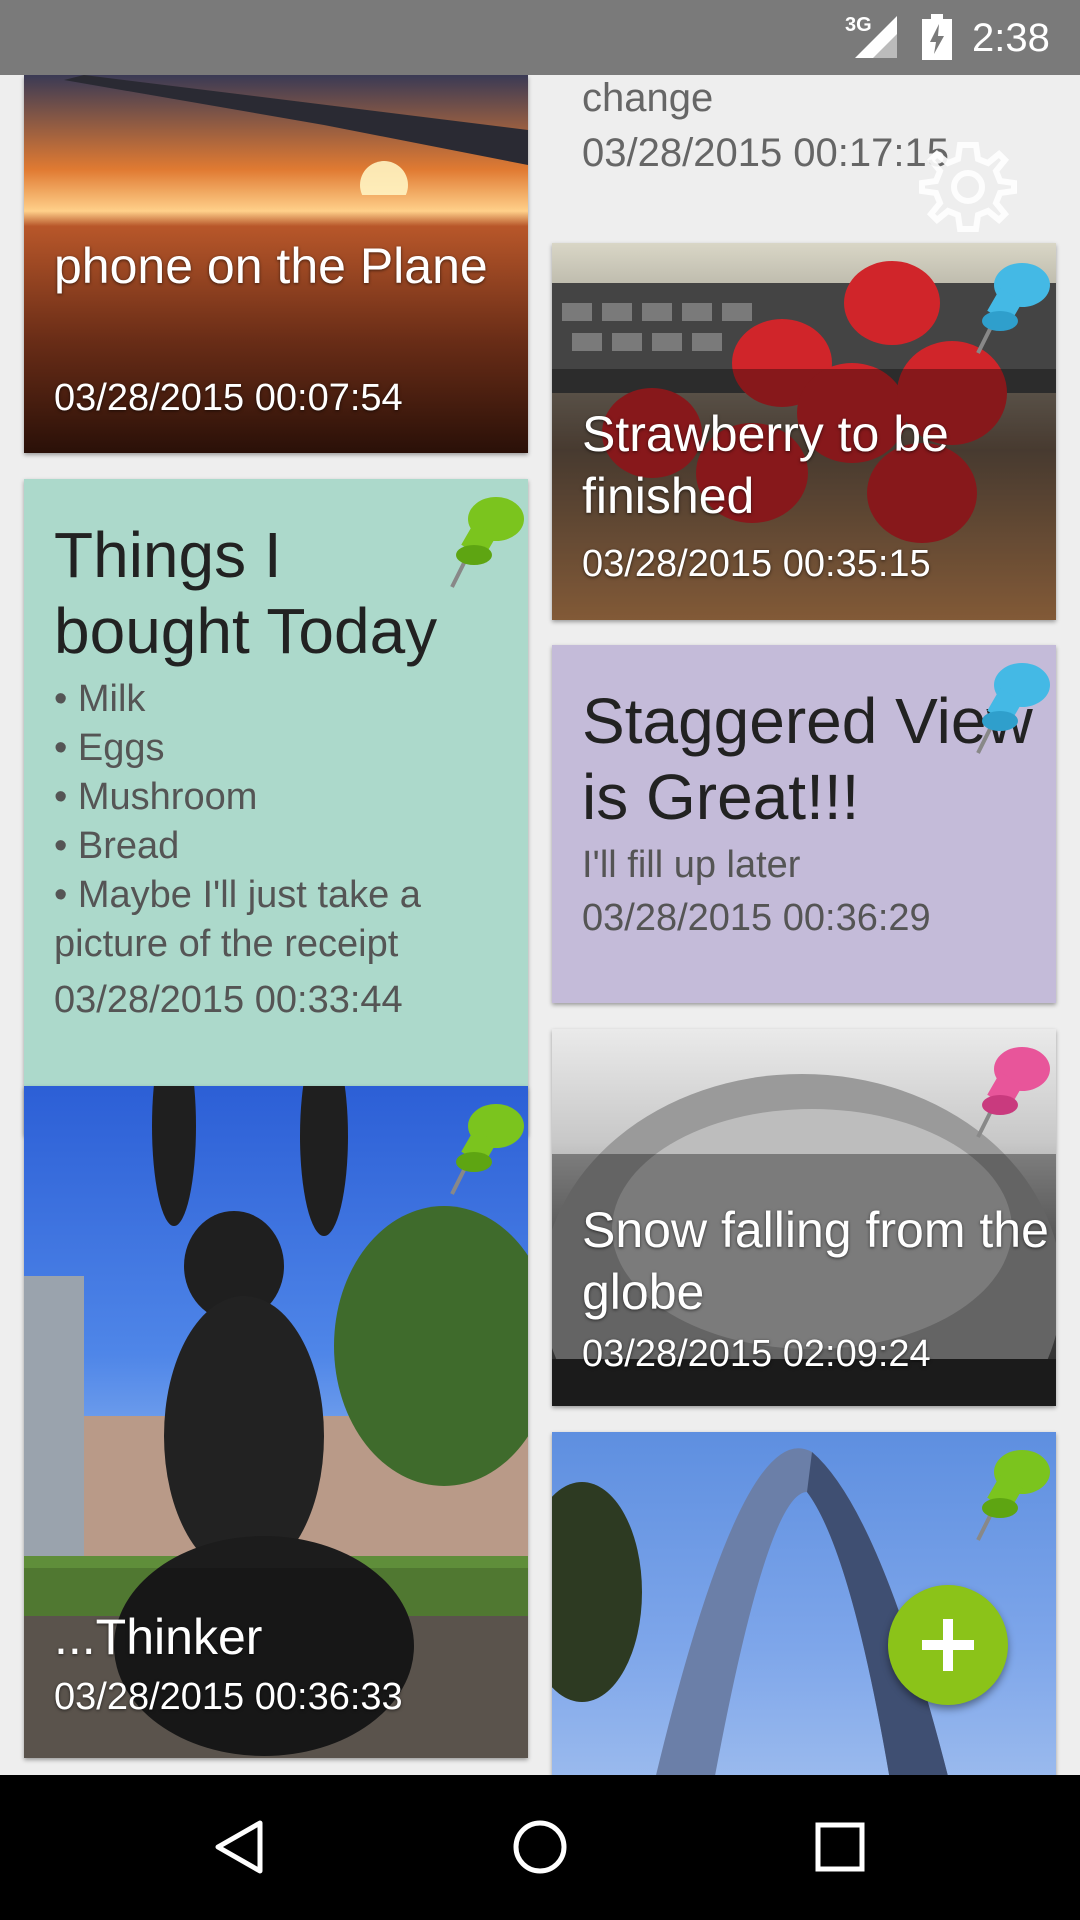 The width and height of the screenshot is (1080, 1920). Describe the element at coordinates (968, 187) in the screenshot. I see `gear-icon` at that location.